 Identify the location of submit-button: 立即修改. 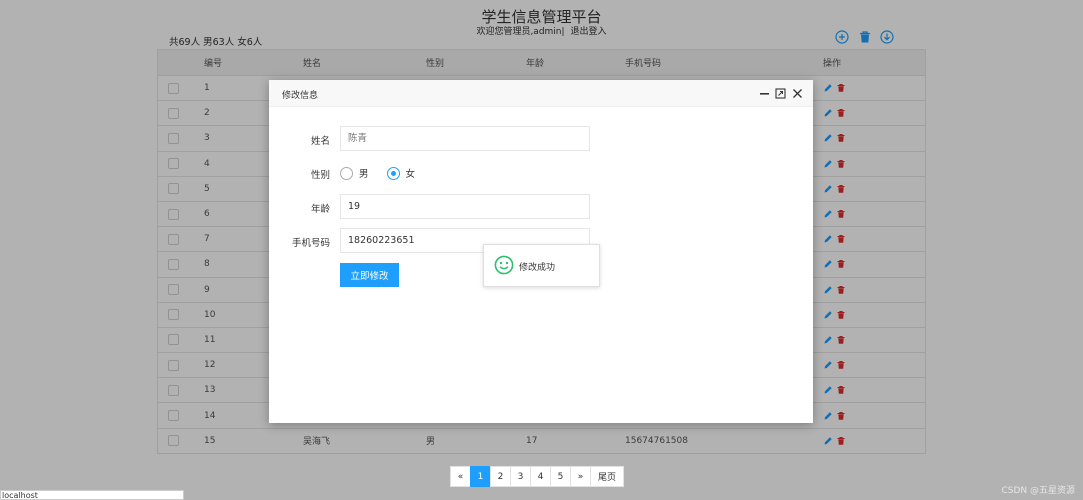
(369, 275).